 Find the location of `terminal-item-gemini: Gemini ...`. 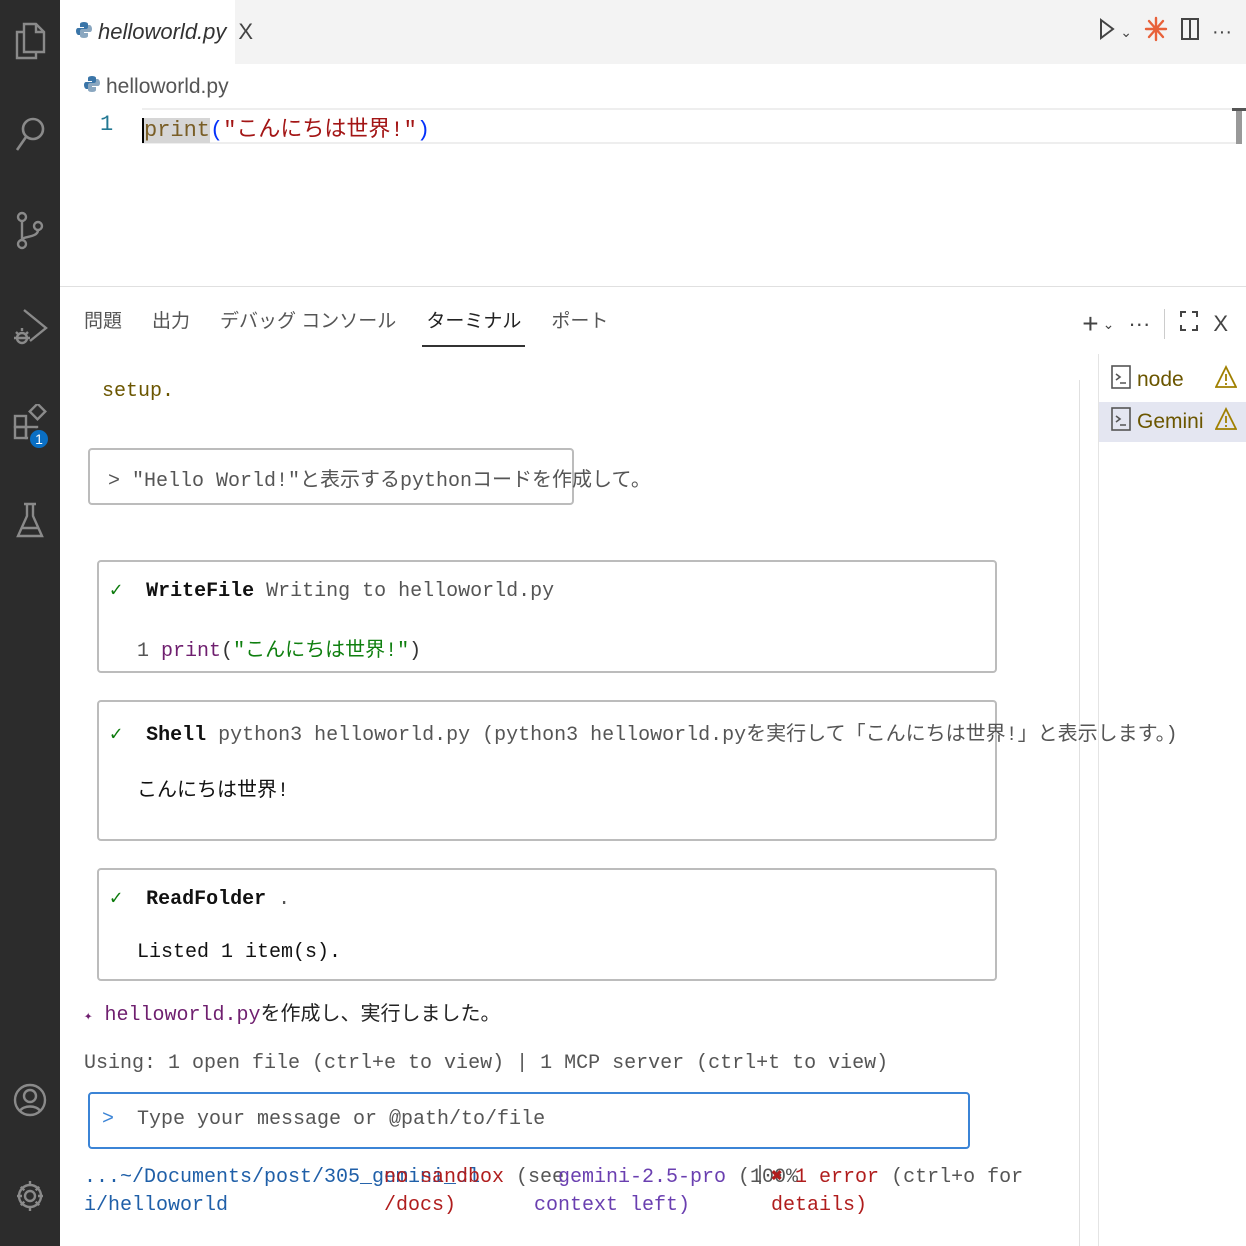

terminal-item-gemini: Gemini ... is located at coordinates (1172, 422).